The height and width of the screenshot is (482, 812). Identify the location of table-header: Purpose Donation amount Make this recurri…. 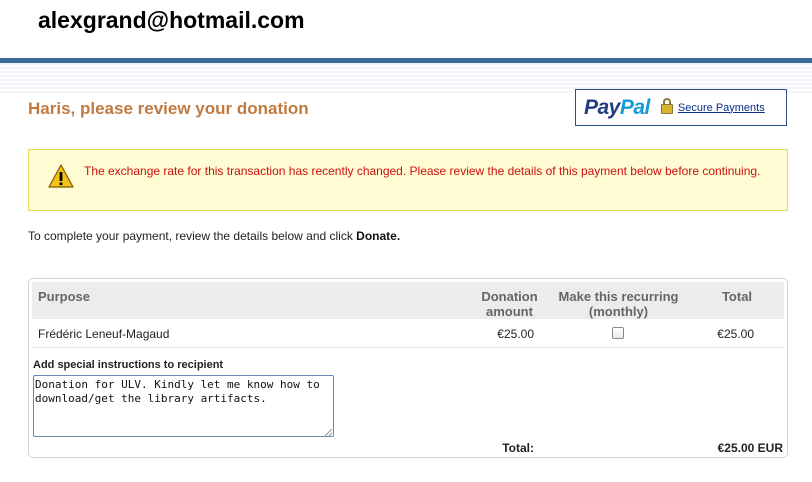
(408, 300).